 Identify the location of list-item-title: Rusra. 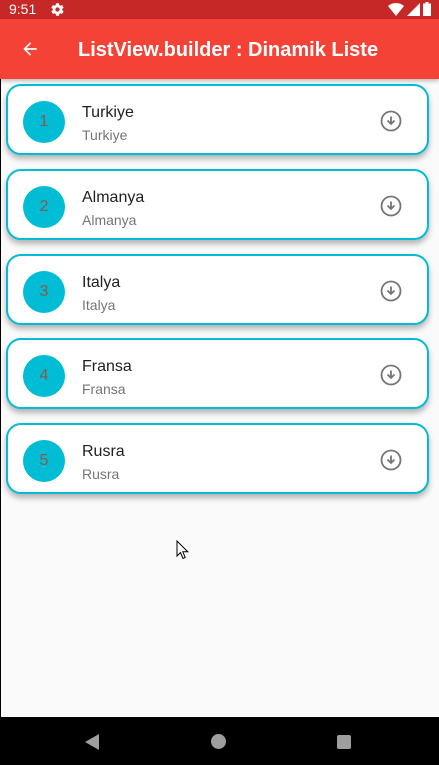
(103, 451).